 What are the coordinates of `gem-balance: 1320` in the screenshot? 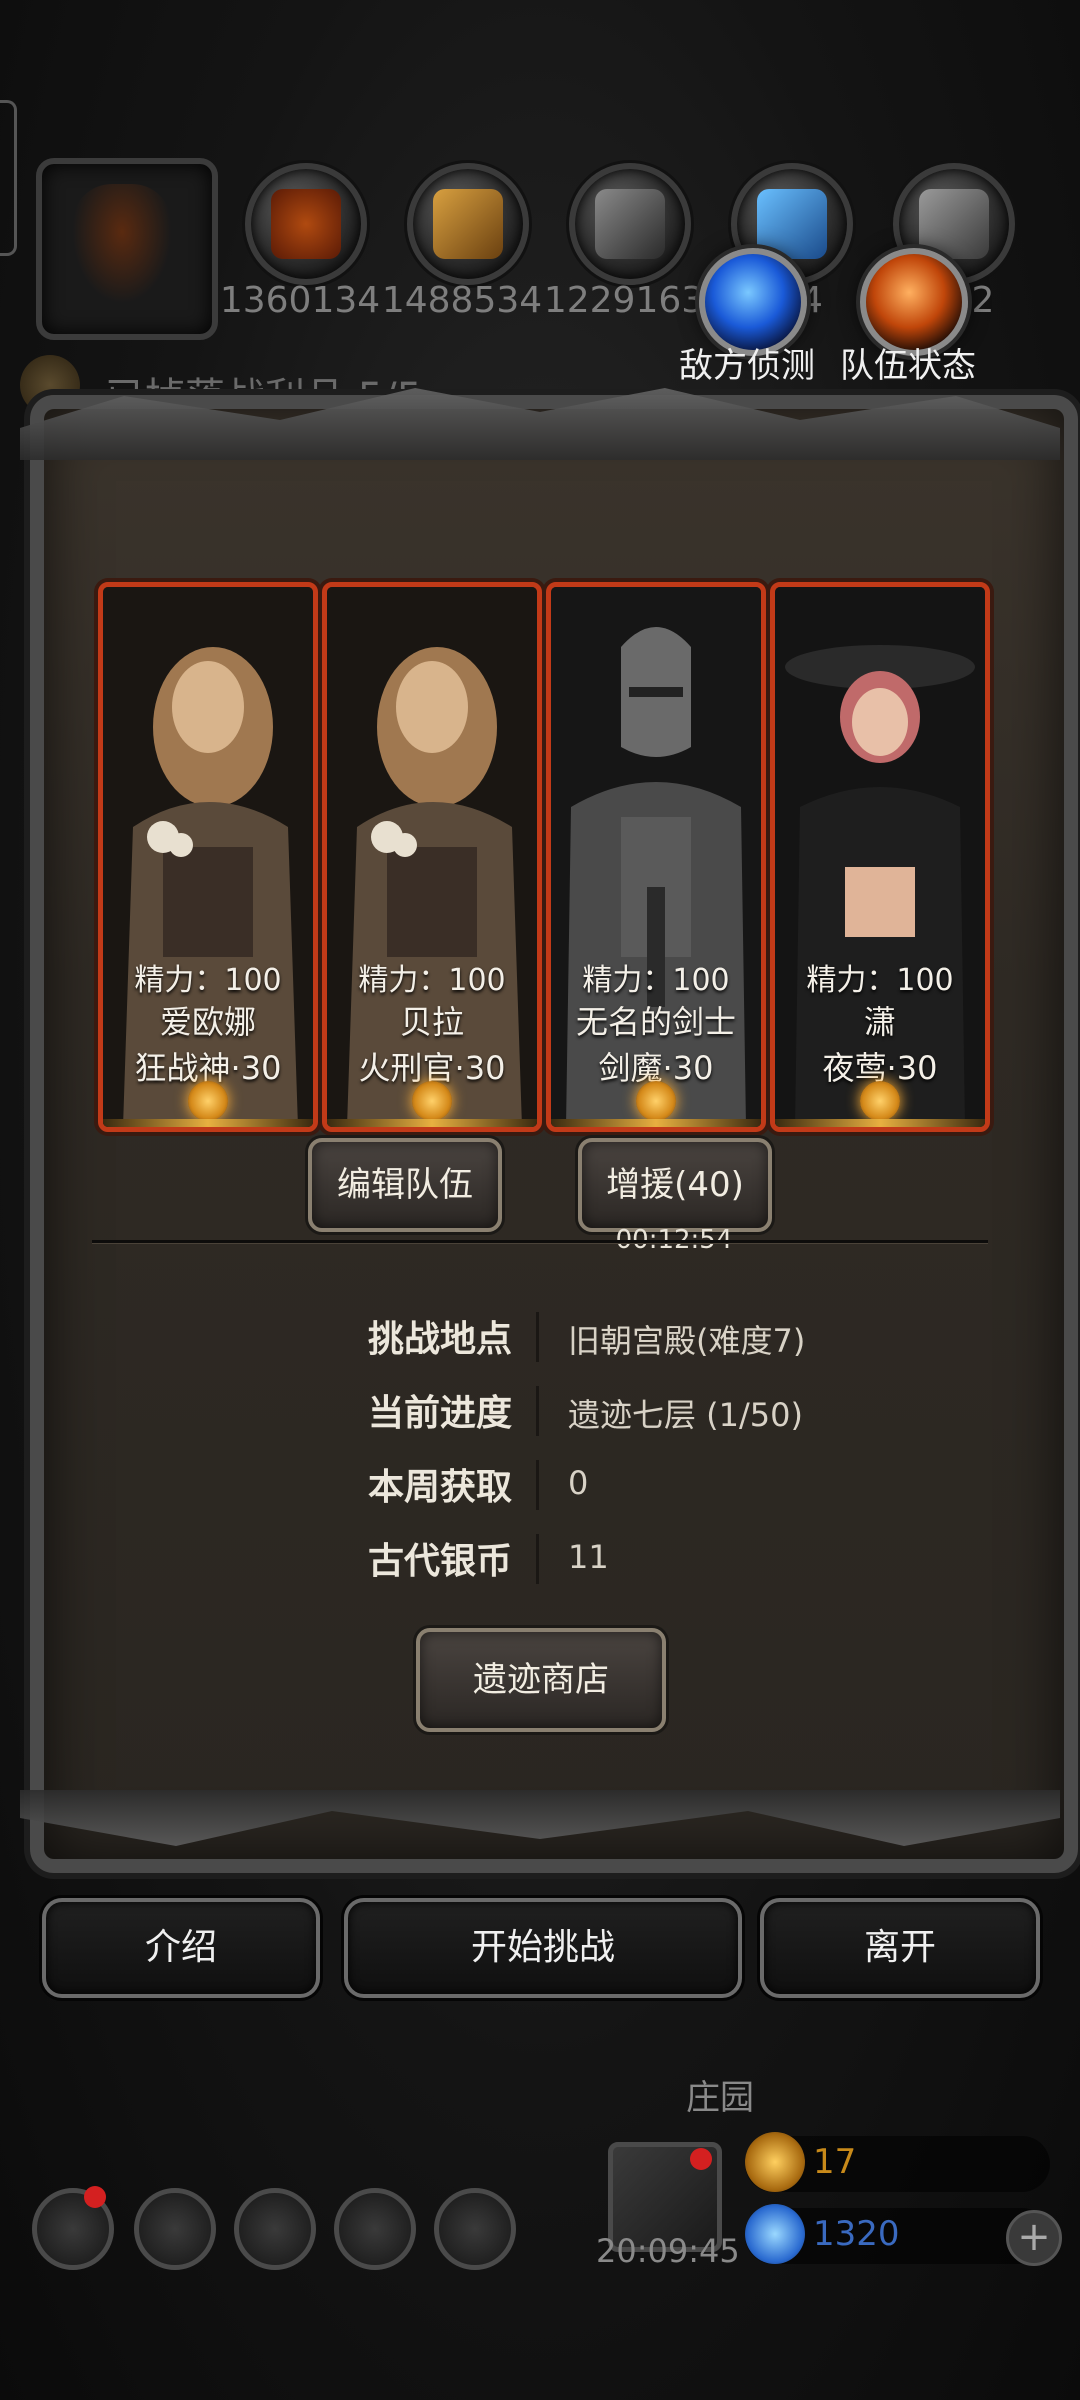 It's located at (897, 2234).